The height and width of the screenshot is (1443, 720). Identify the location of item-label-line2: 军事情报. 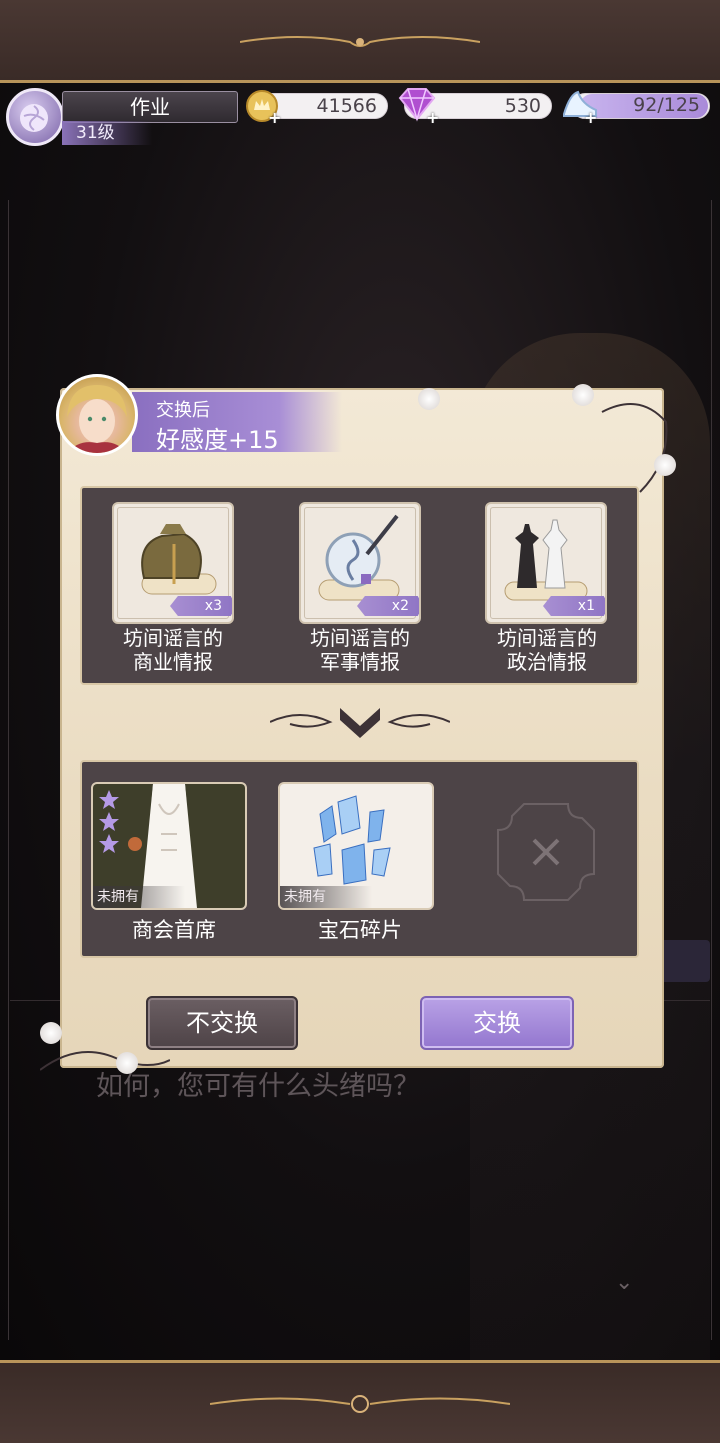
(360, 662).